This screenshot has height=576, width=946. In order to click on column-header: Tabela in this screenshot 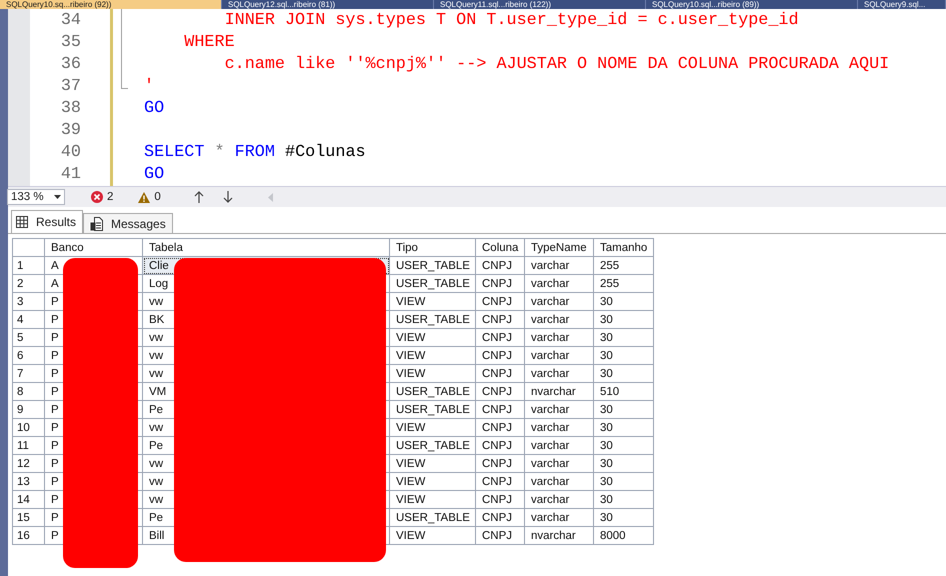, I will do `click(266, 247)`.